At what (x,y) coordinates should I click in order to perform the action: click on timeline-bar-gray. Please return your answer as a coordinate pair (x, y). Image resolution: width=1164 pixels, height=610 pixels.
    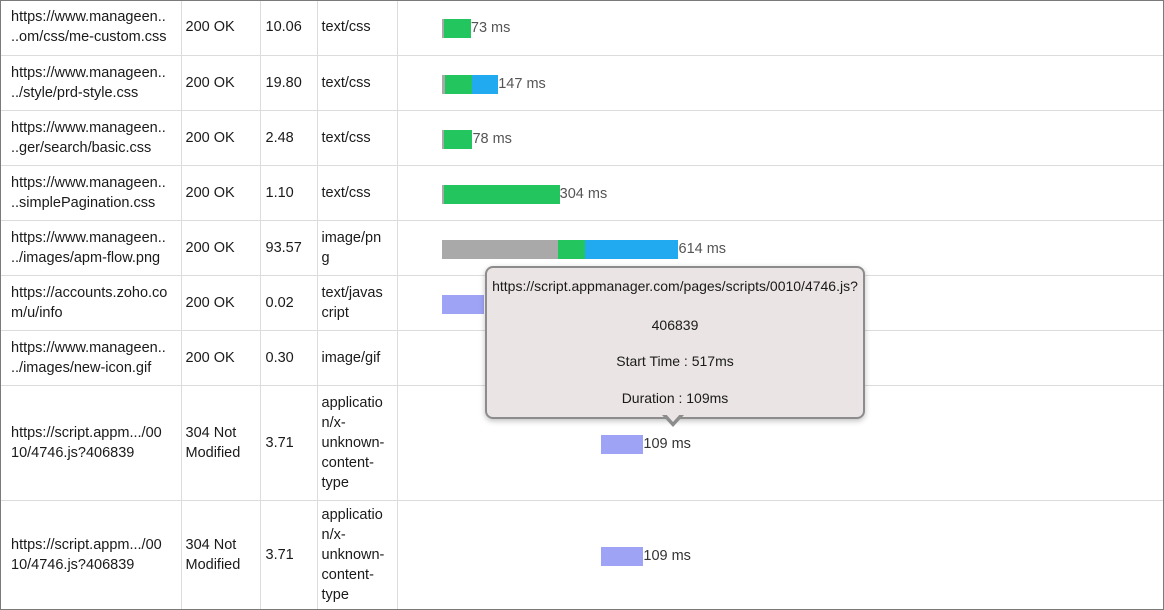
    Looking at the image, I should click on (500, 249).